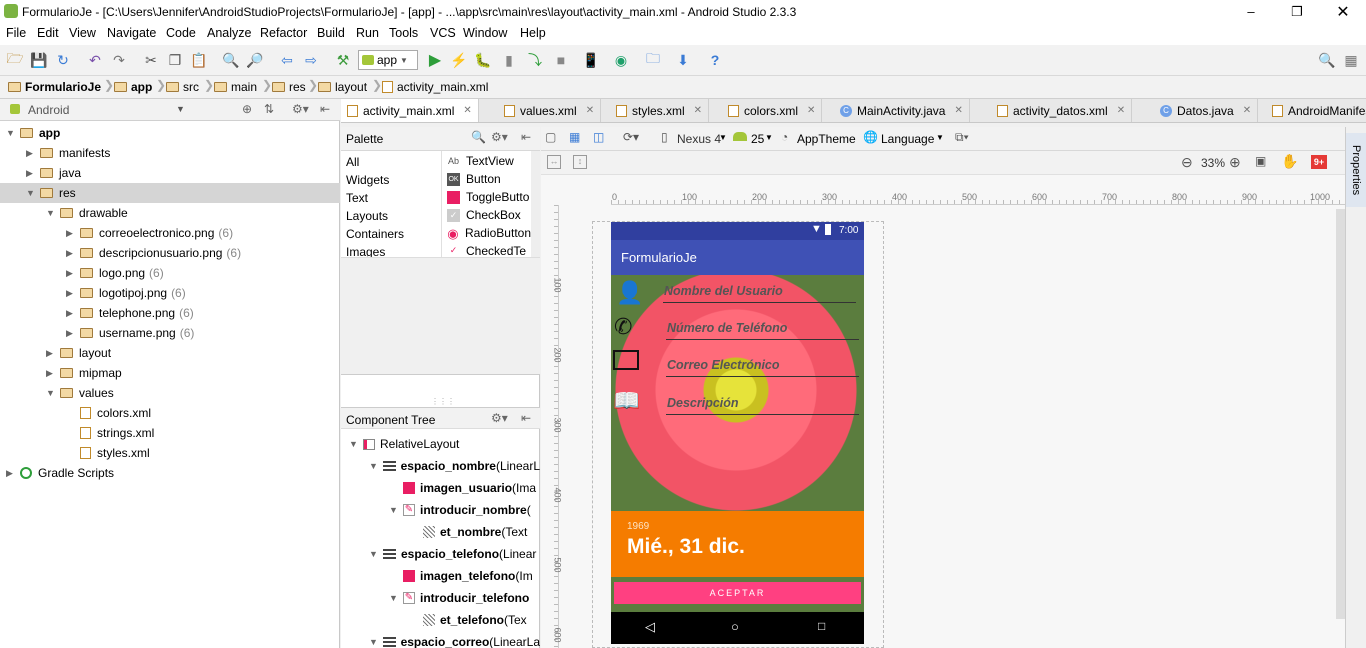 The image size is (1366, 648). What do you see at coordinates (199, 60) in the screenshot?
I see `paste-icon: 📋` at bounding box center [199, 60].